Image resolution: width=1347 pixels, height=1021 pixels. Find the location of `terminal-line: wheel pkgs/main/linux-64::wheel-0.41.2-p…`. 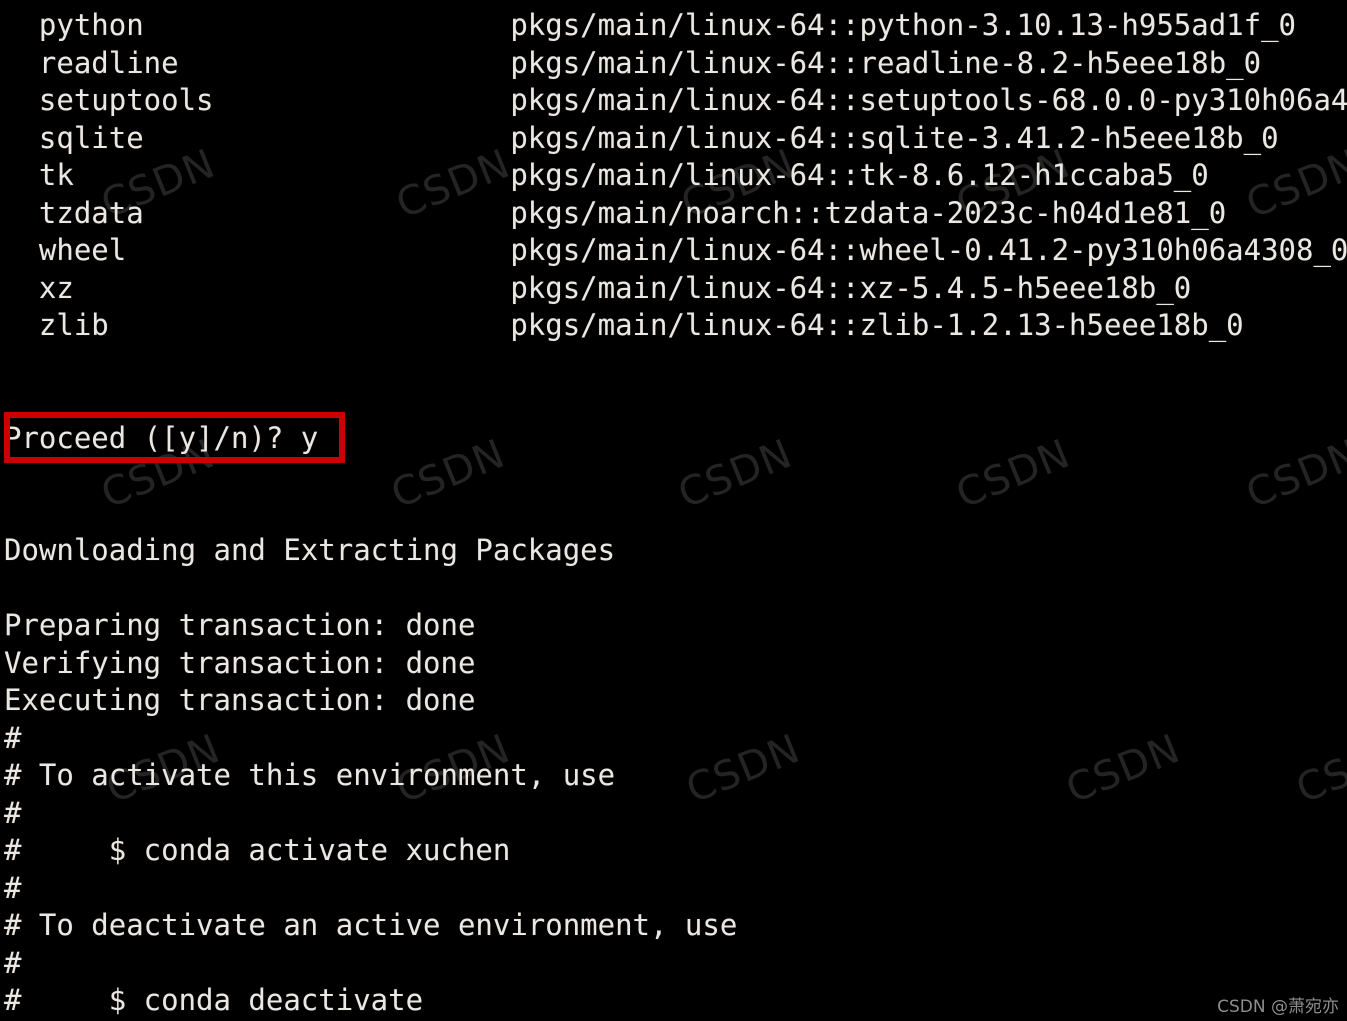

terminal-line: wheel pkgs/main/linux-64::wheel-0.41.2-p… is located at coordinates (675, 250).